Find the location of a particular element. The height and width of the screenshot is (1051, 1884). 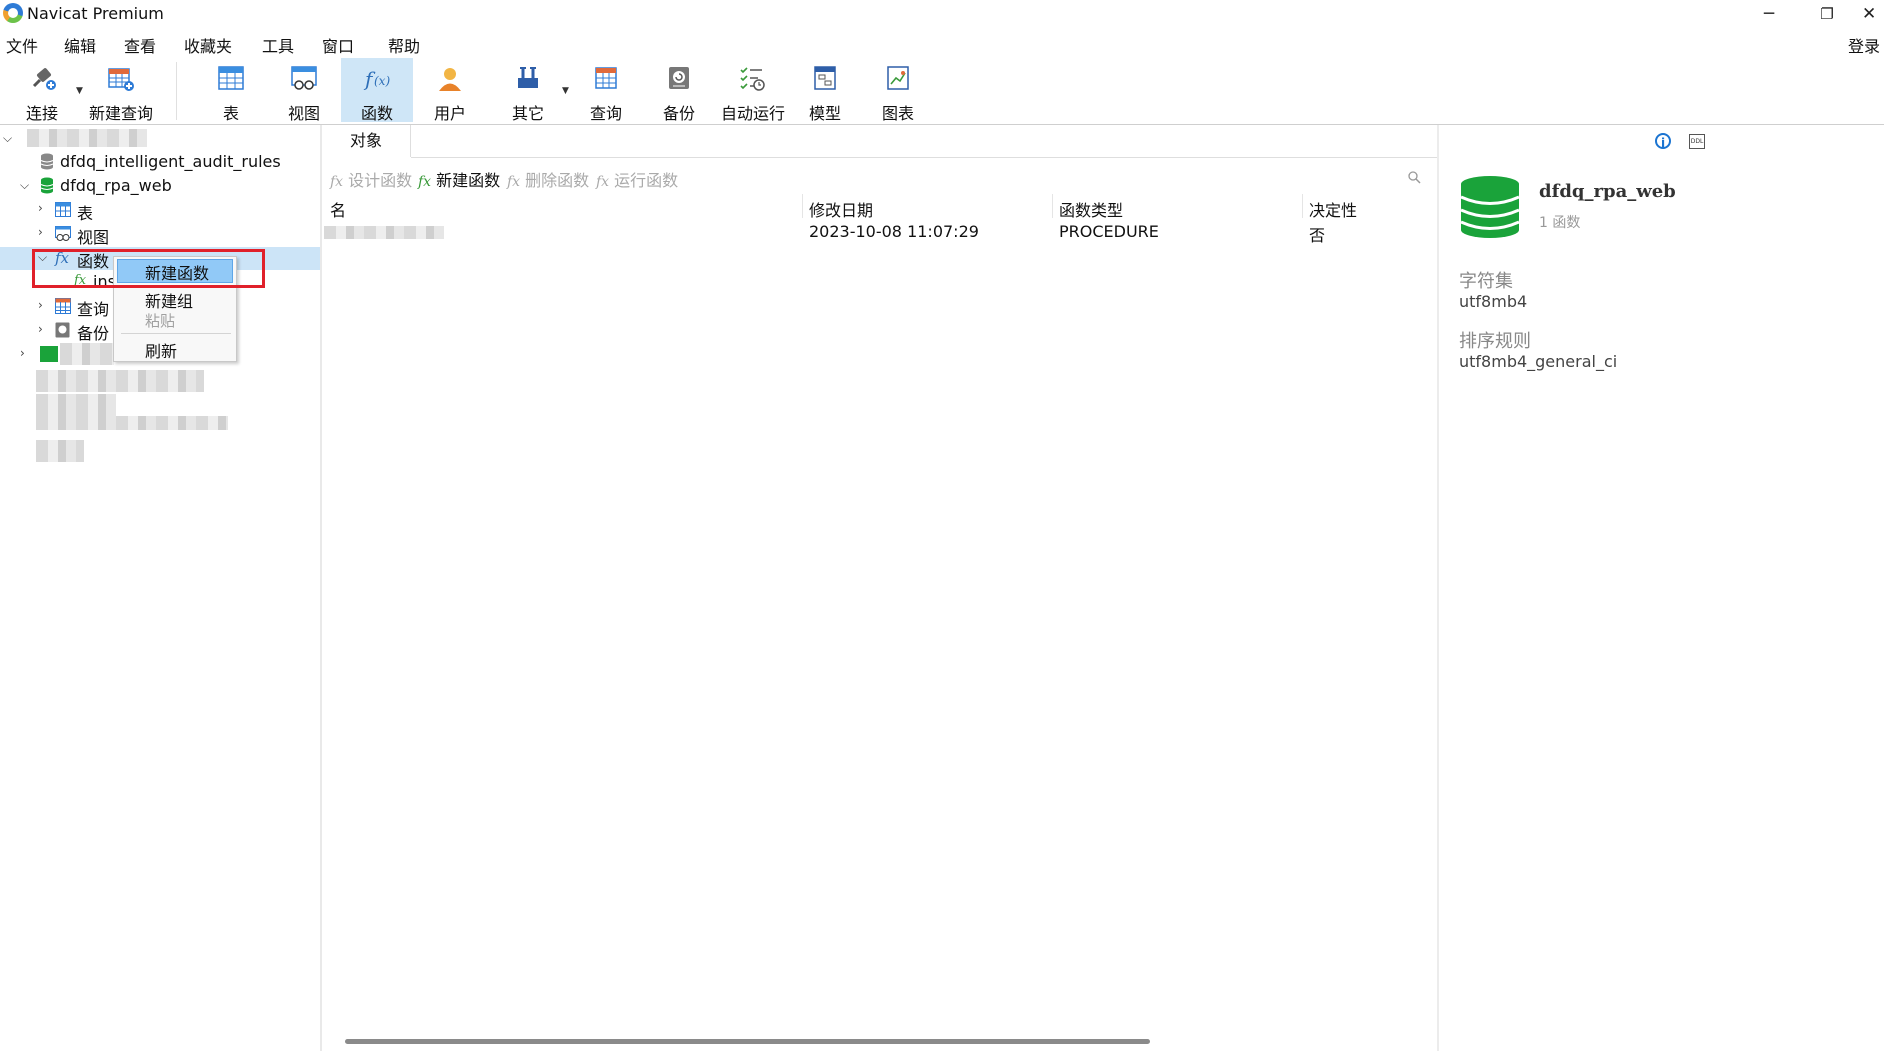

context-paste: 粘贴 is located at coordinates (160, 320).